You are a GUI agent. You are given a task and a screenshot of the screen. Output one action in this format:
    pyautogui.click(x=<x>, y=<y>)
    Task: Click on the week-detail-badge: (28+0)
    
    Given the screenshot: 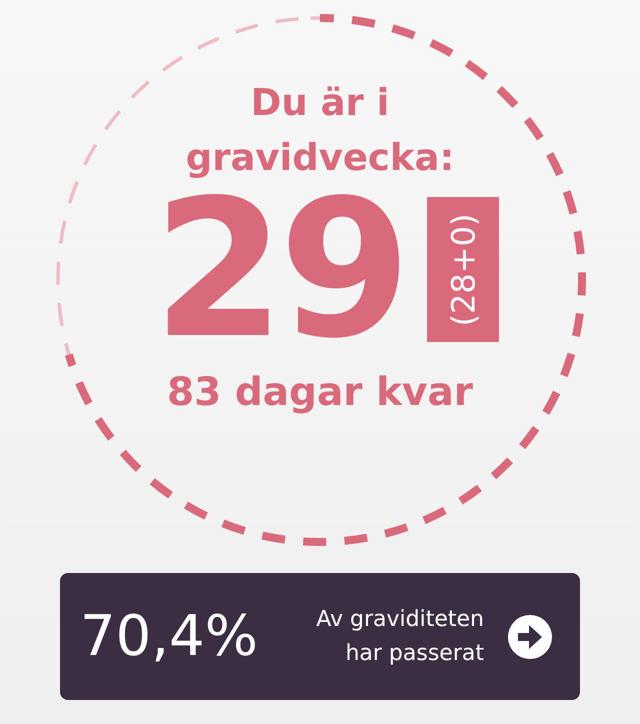 What is the action you would take?
    pyautogui.click(x=463, y=269)
    